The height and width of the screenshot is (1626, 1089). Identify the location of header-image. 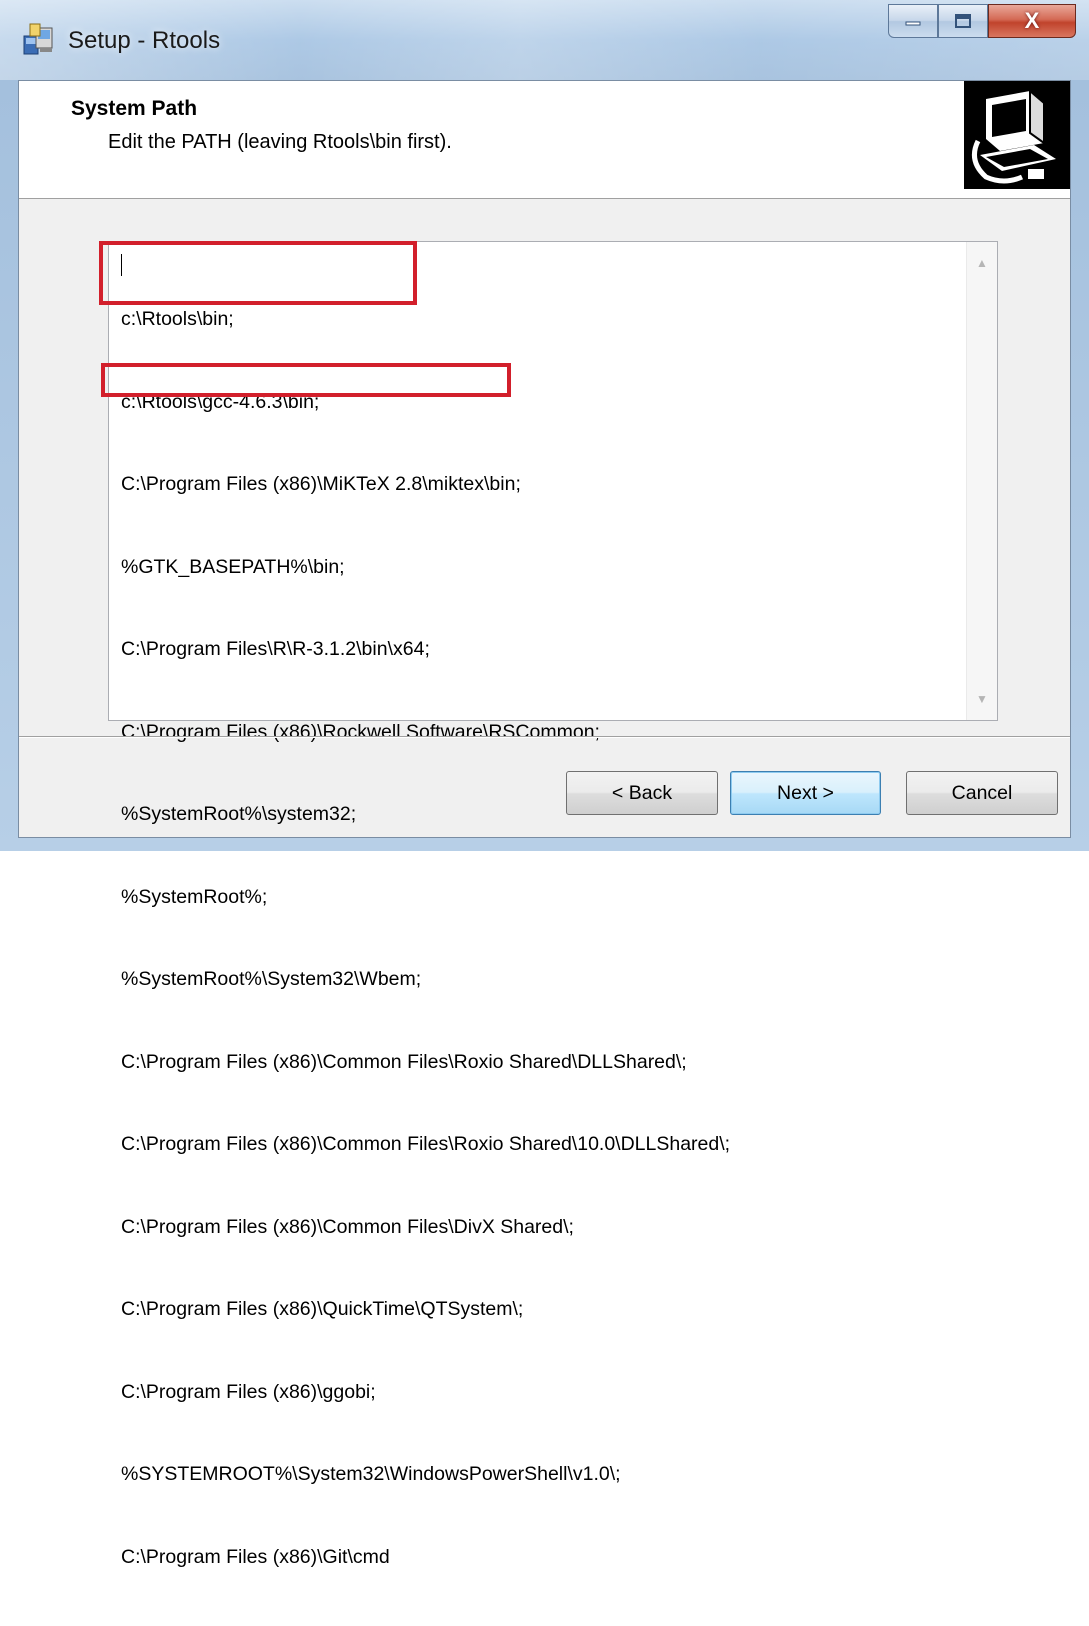
(1017, 135).